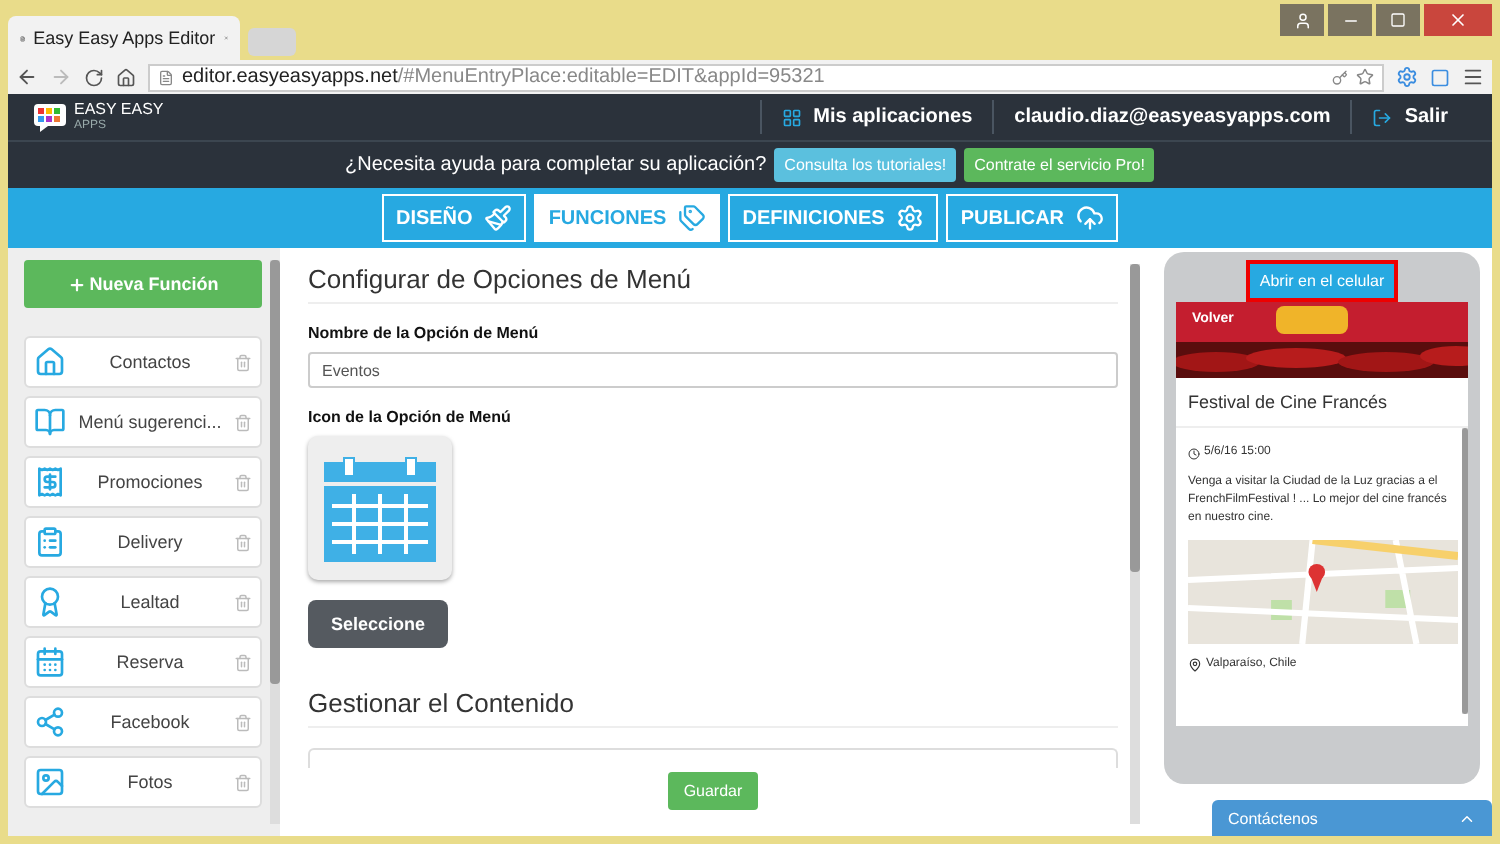  Describe the element at coordinates (150, 722) in the screenshot. I see `function-label: Facebook` at that location.